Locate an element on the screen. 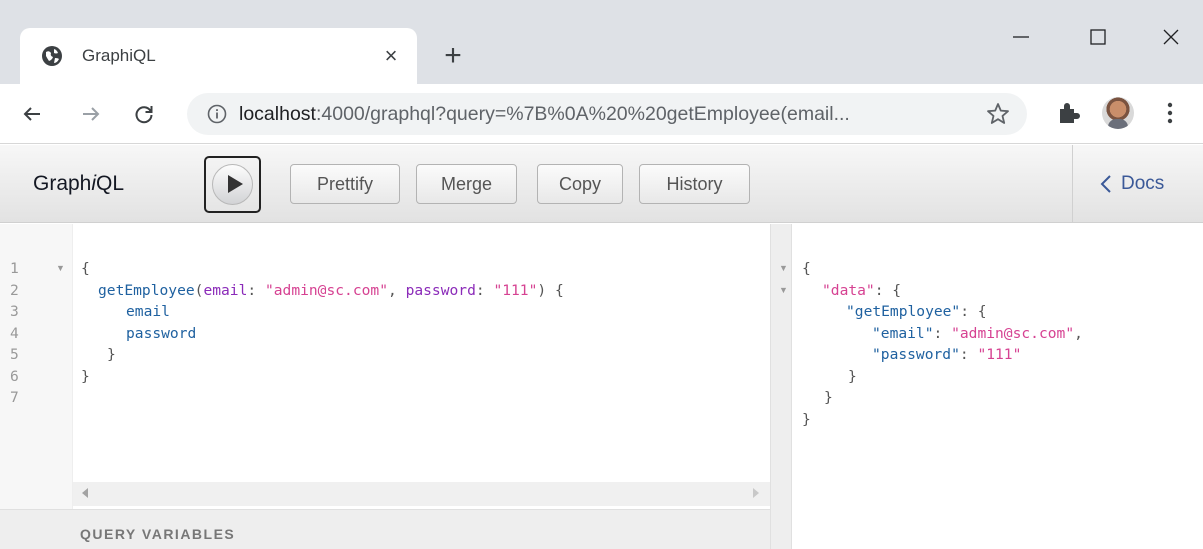 The height and width of the screenshot is (549, 1203). docs-button: Docs is located at coordinates (1131, 184).